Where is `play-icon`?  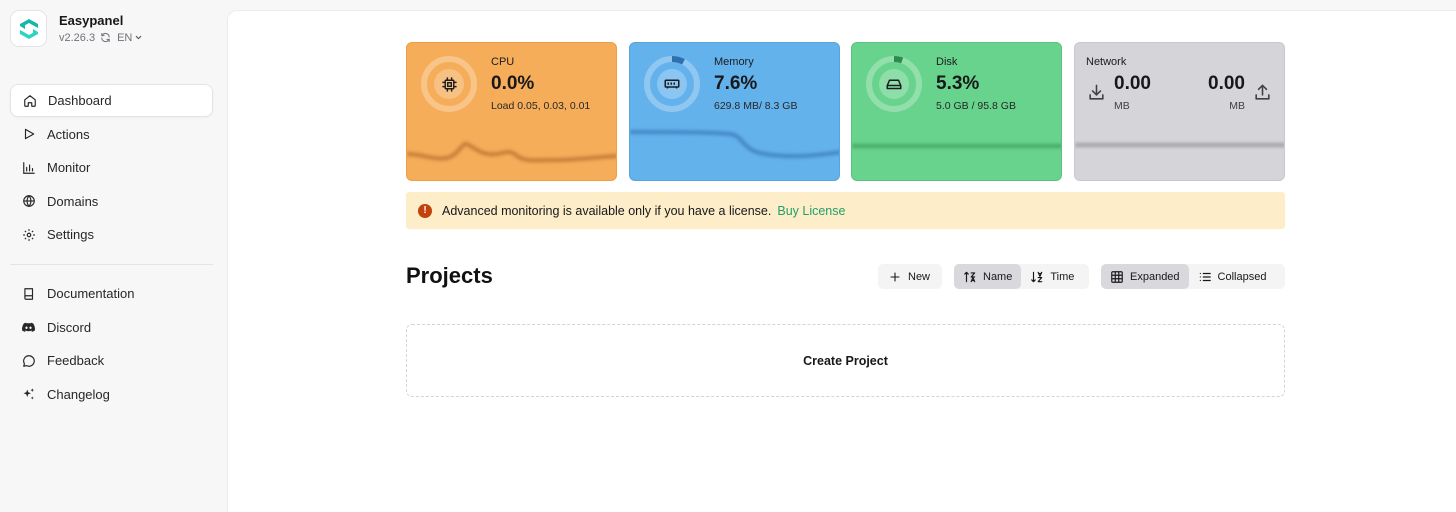
play-icon is located at coordinates (28, 134).